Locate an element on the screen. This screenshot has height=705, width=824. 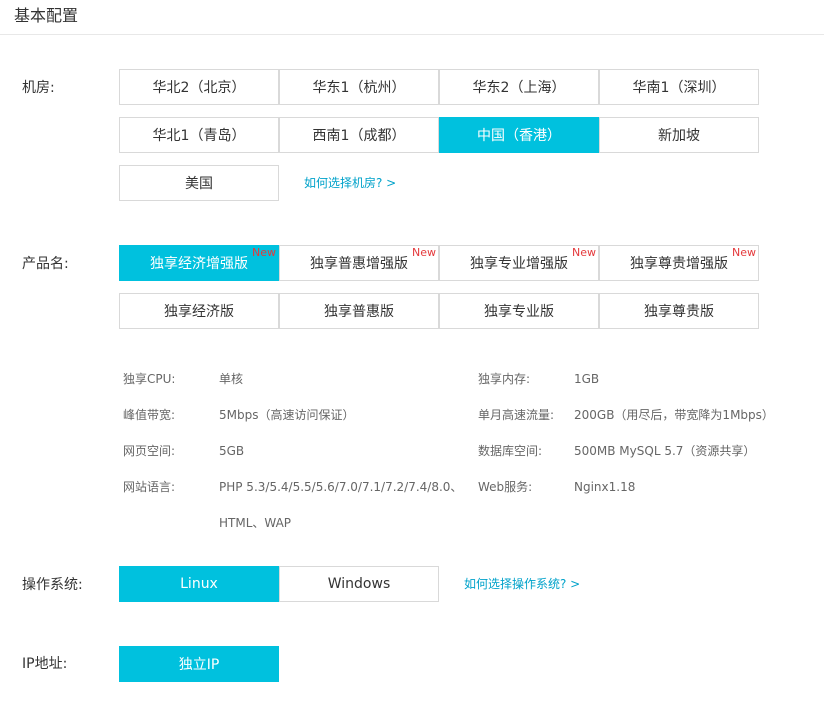
option-label: 独享尊贵版 is located at coordinates (679, 312).